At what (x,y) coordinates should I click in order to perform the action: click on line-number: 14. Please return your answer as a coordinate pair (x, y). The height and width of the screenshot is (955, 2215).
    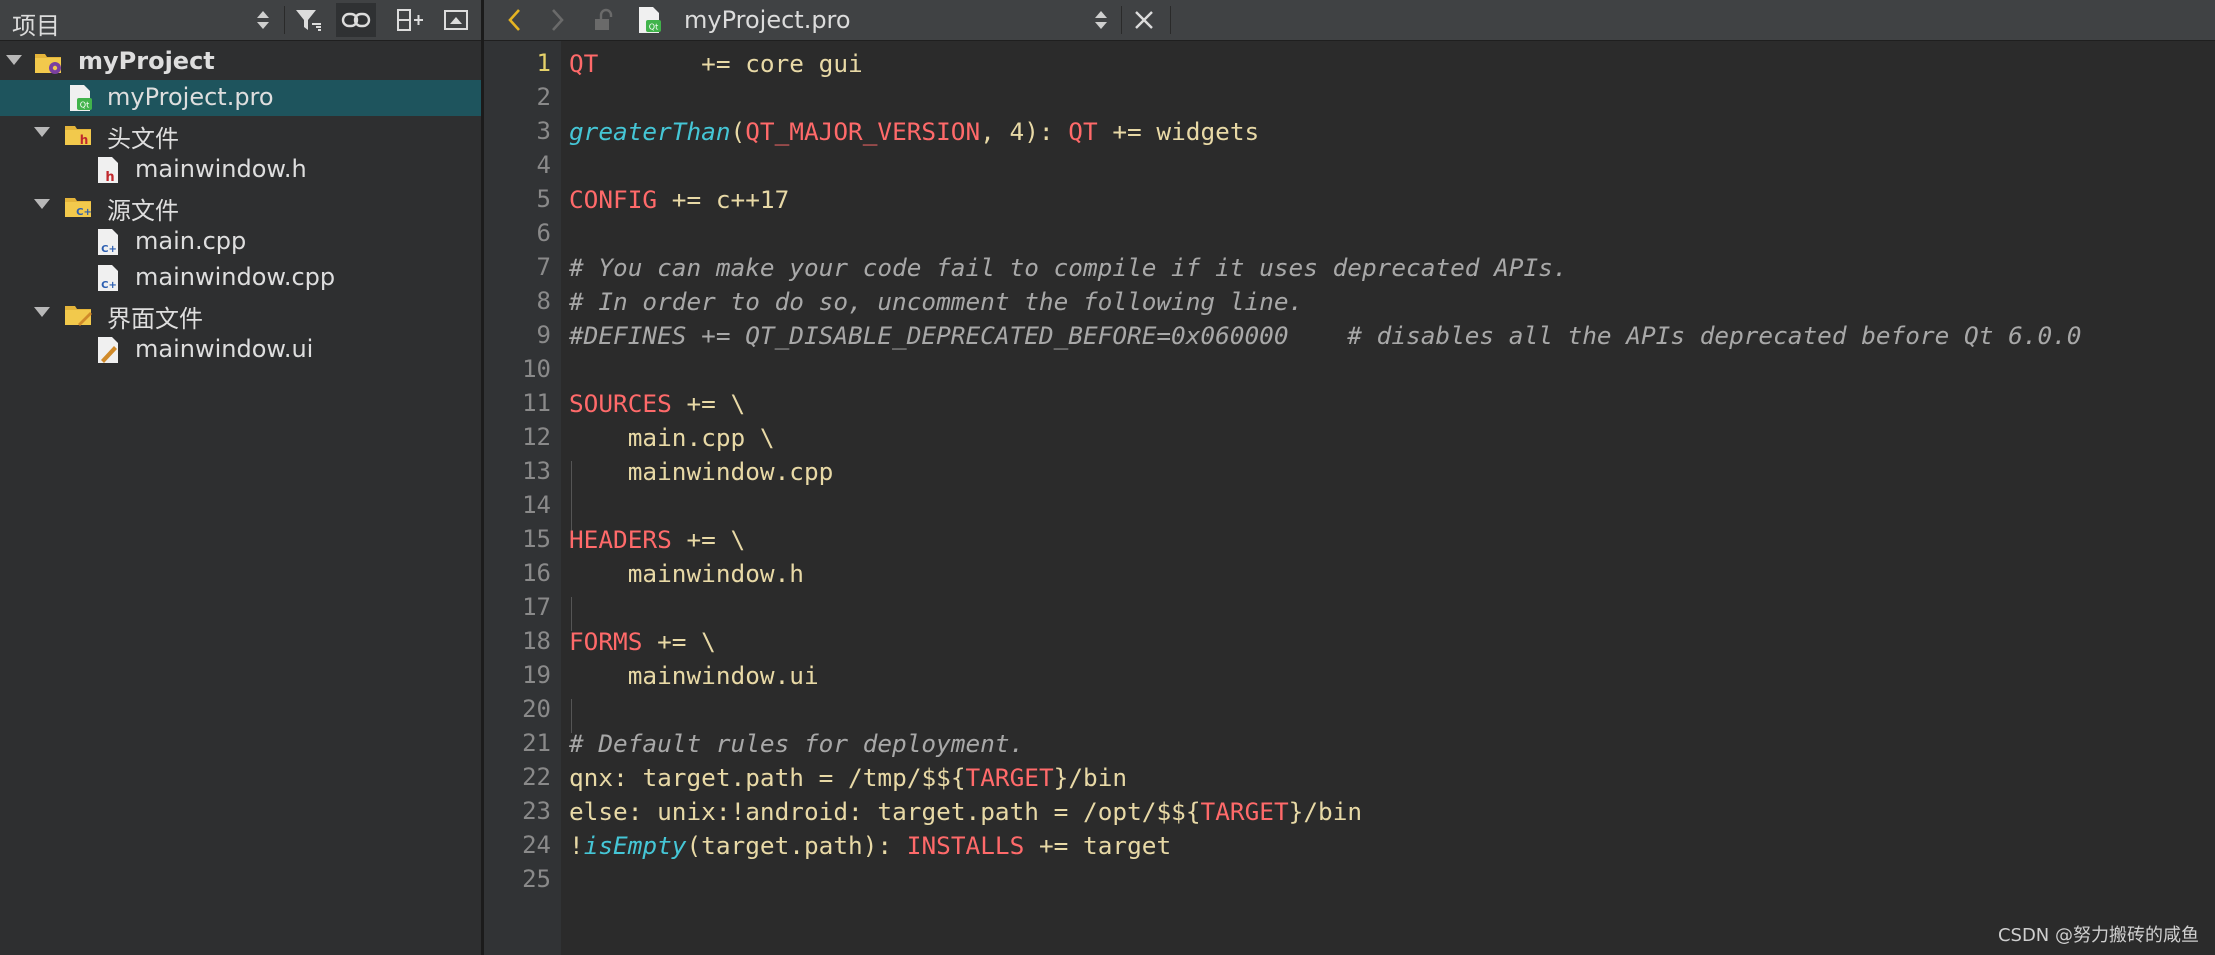
    Looking at the image, I should click on (536, 505).